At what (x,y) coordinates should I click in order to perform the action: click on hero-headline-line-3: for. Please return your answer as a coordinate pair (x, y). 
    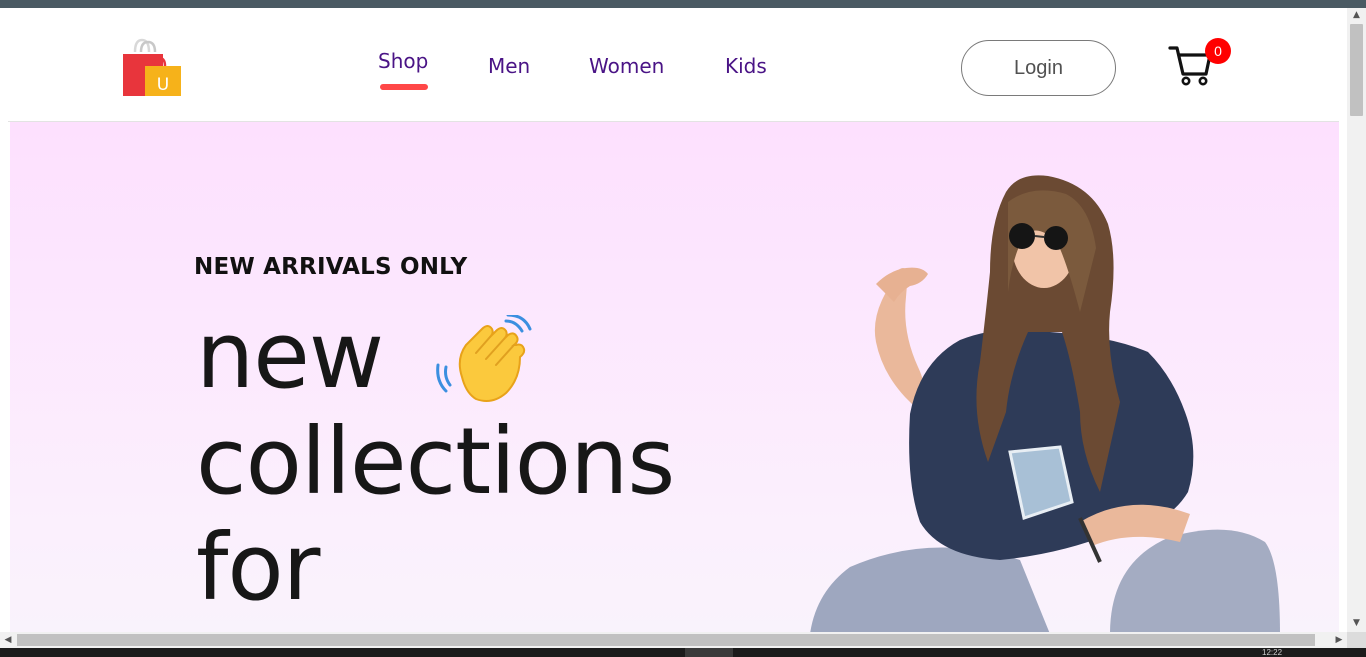
    Looking at the image, I should click on (258, 567).